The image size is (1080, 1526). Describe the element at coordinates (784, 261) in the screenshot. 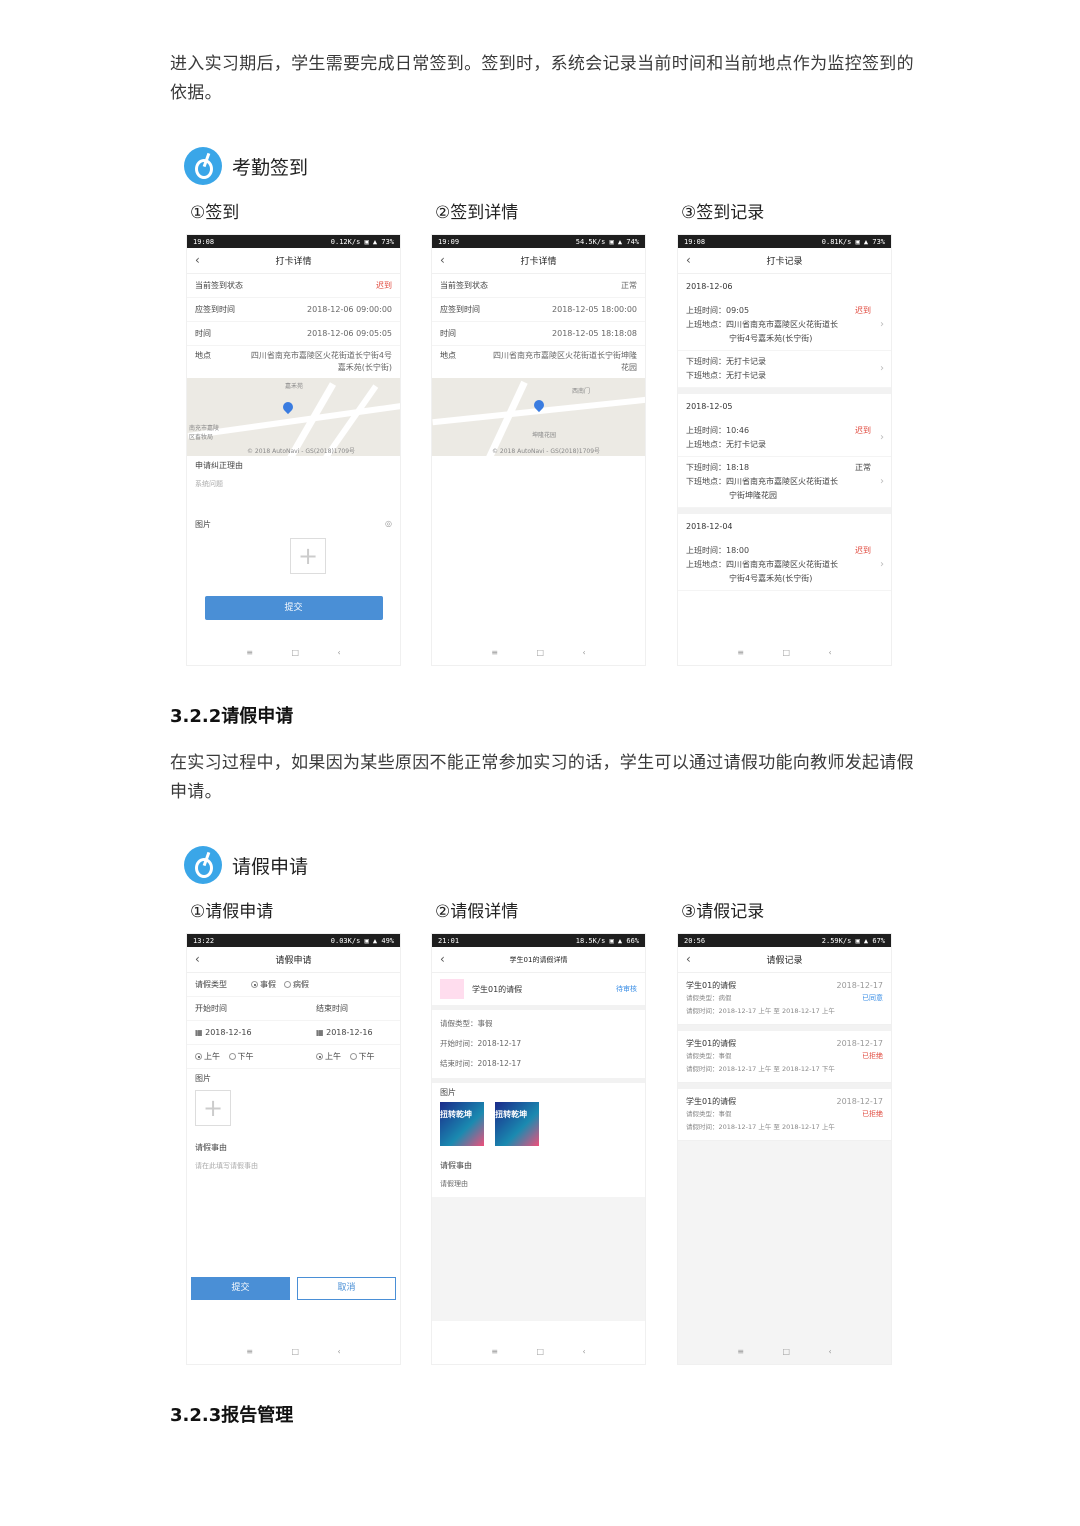

I see `nav-bar: ‹ 打卡记录` at that location.